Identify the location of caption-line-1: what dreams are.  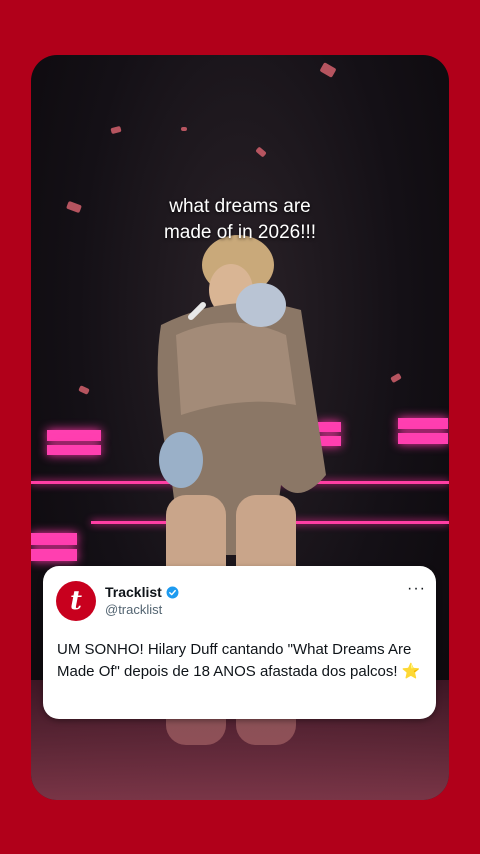
(240, 206).